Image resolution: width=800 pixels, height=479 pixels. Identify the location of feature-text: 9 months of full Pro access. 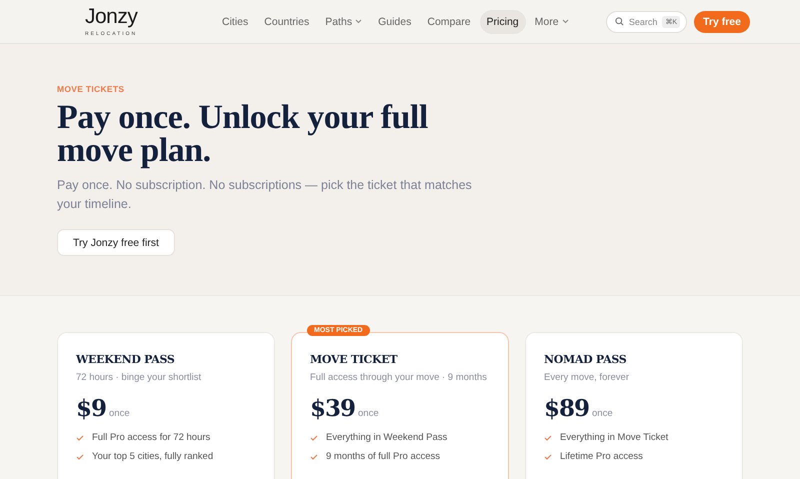
(383, 456).